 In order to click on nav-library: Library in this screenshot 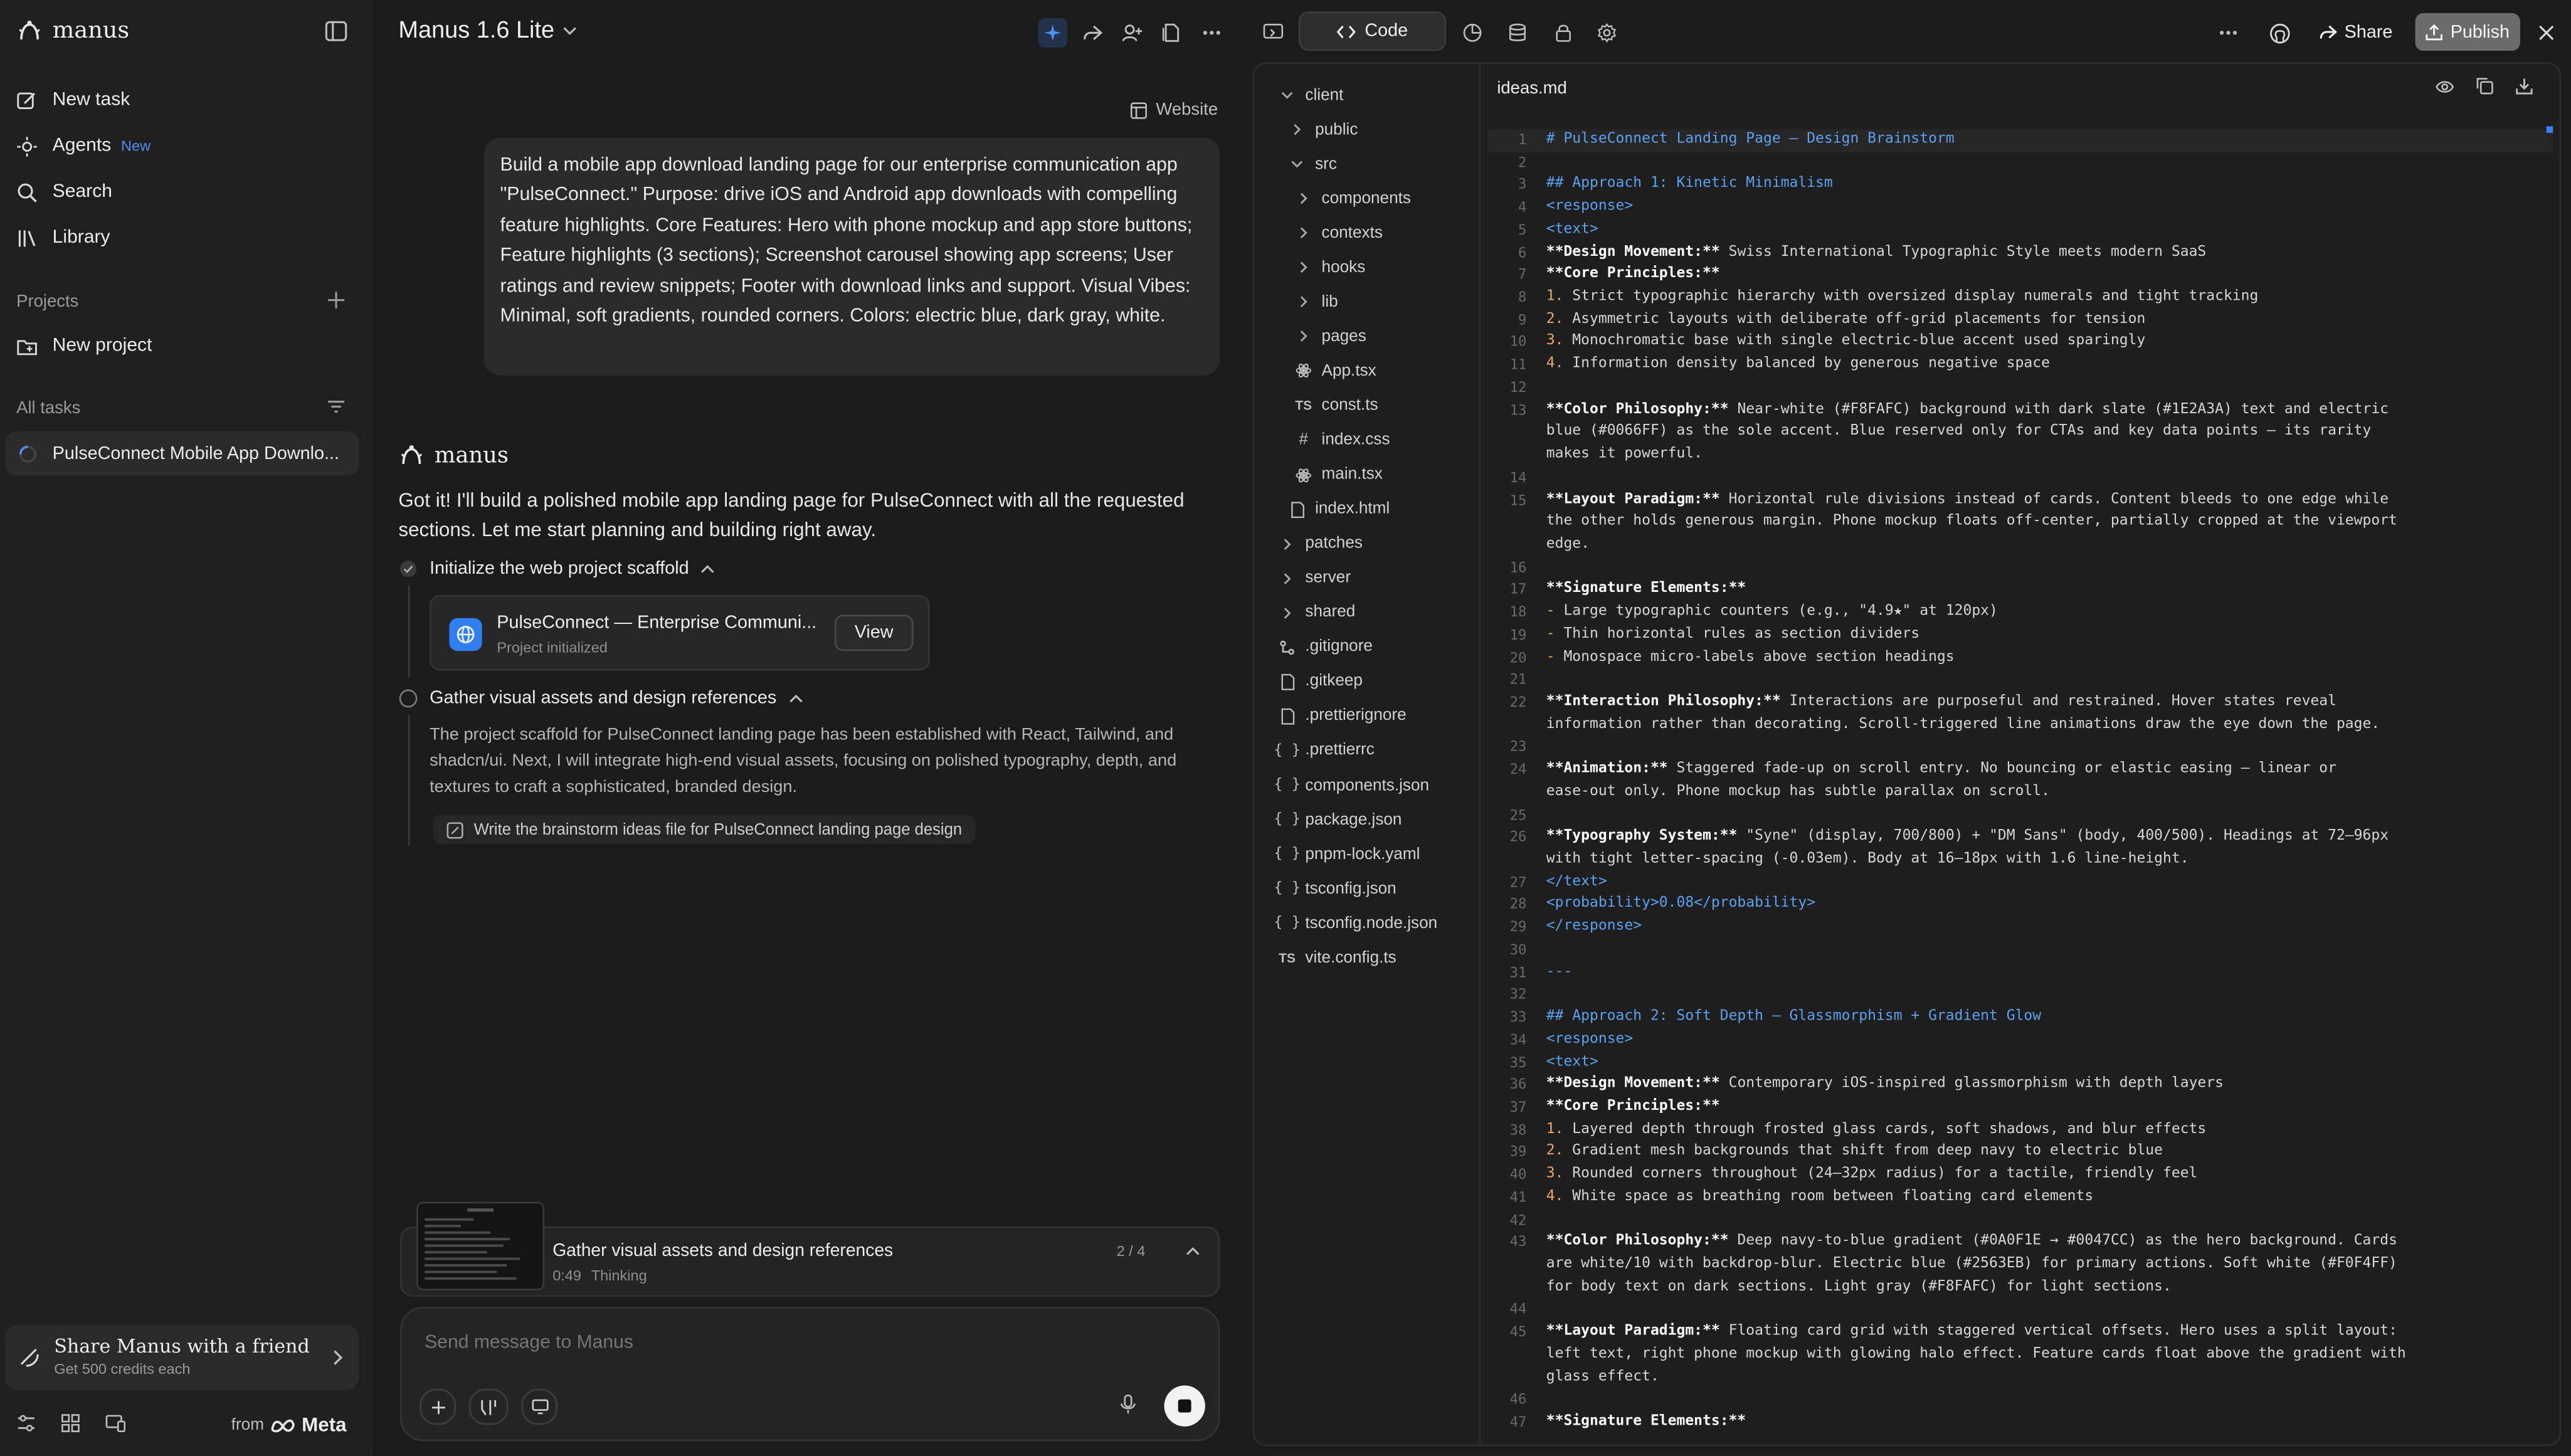, I will do `click(63, 238)`.